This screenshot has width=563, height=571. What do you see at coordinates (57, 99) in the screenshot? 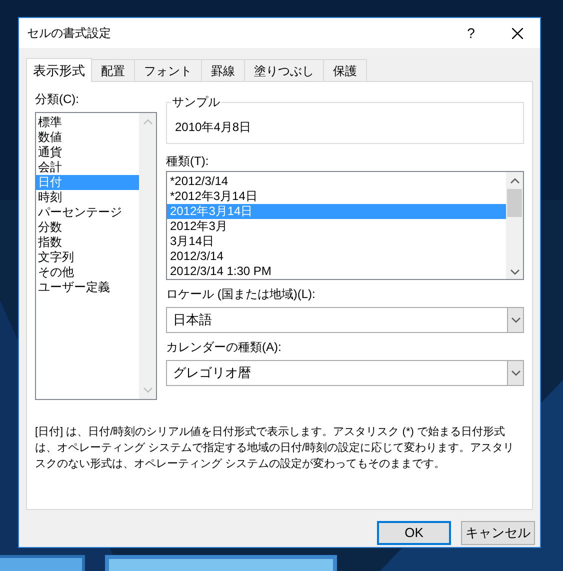
I see `category-label: 分類(C):` at bounding box center [57, 99].